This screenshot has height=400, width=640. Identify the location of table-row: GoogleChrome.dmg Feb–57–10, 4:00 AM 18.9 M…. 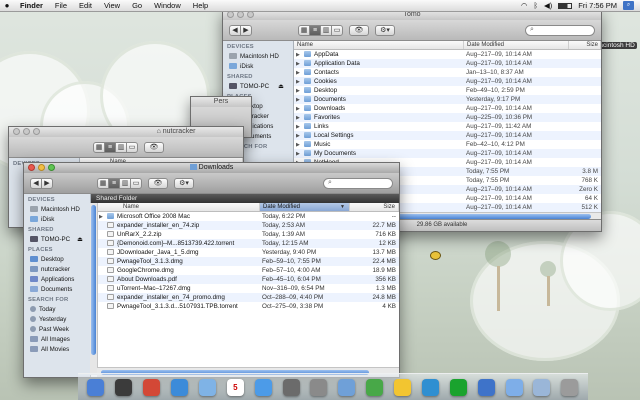
(248, 270).